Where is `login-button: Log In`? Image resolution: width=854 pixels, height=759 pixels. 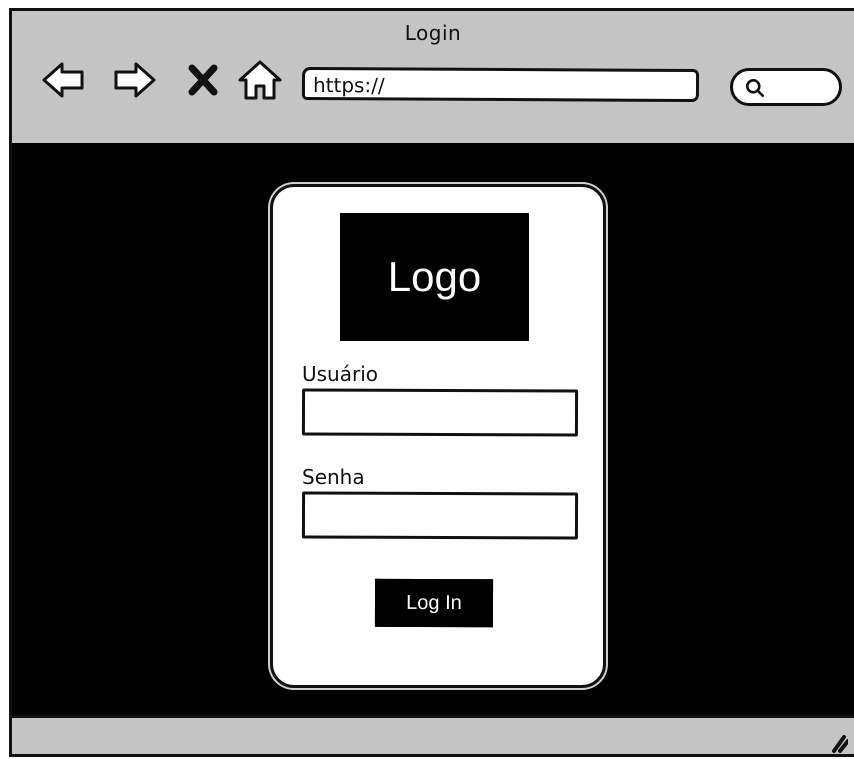 login-button: Log In is located at coordinates (434, 603).